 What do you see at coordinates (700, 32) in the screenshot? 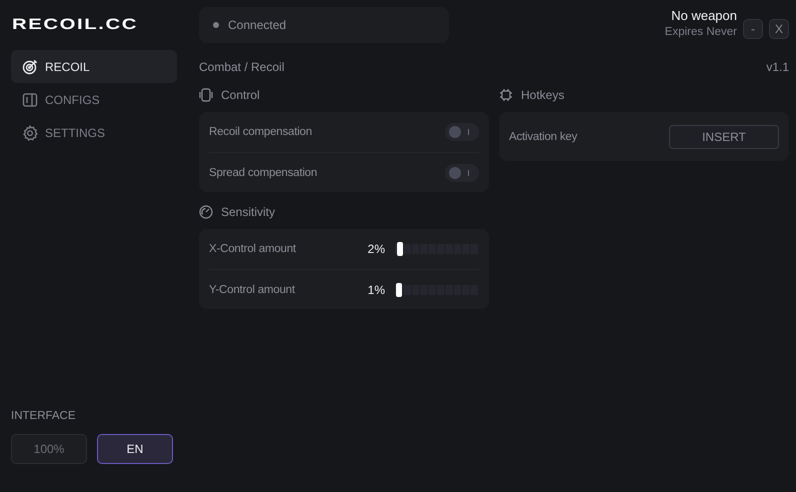
I see `expiry-text: Expires Never` at bounding box center [700, 32].